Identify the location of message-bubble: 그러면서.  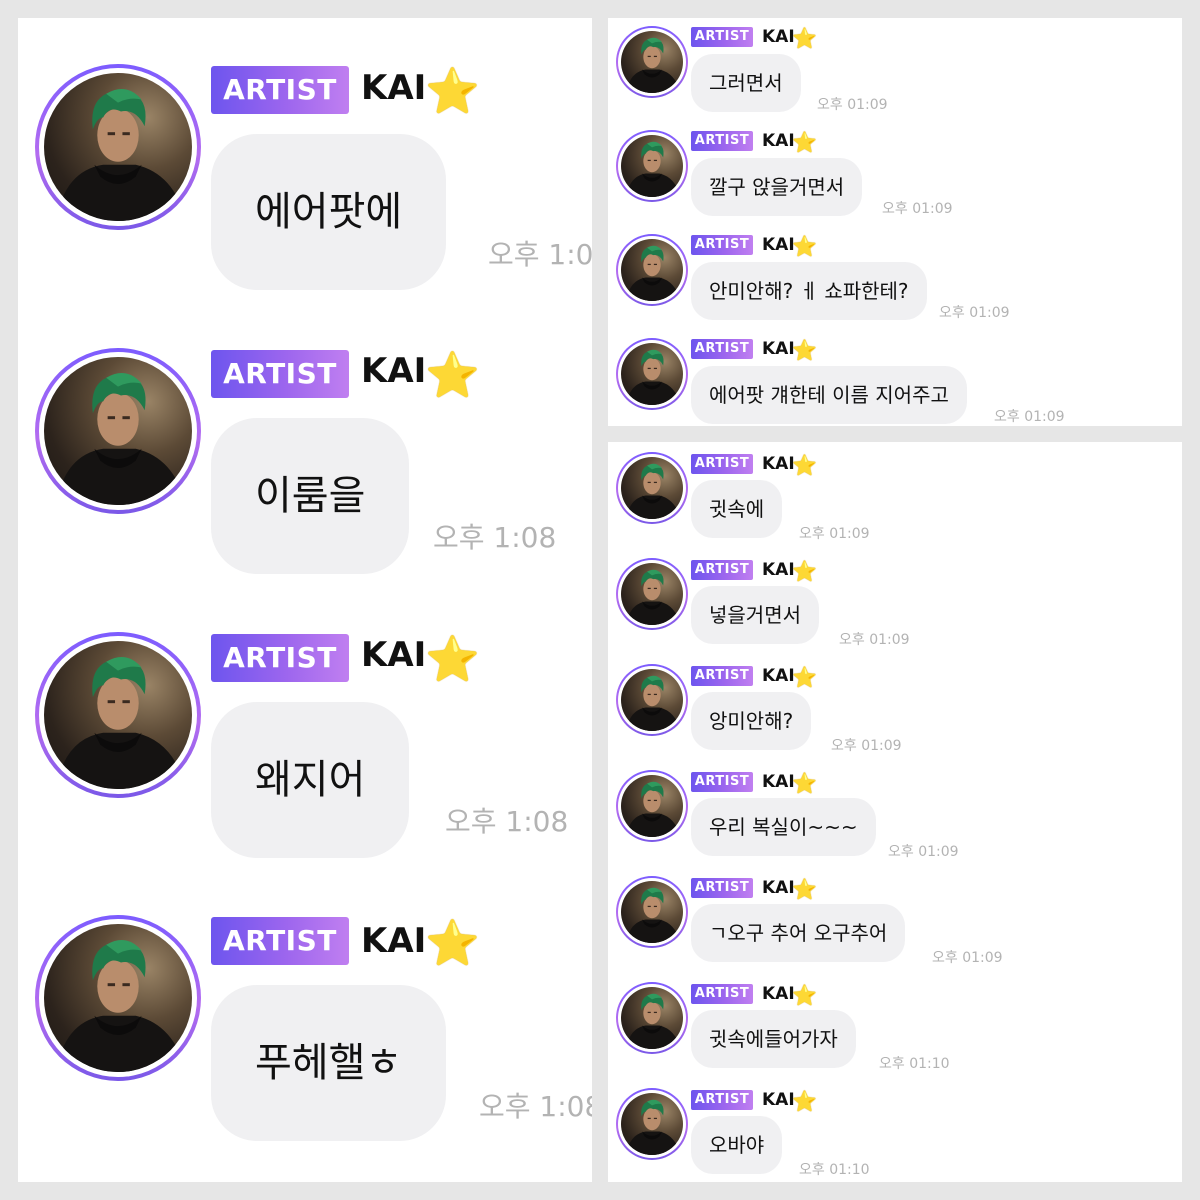
(746, 83).